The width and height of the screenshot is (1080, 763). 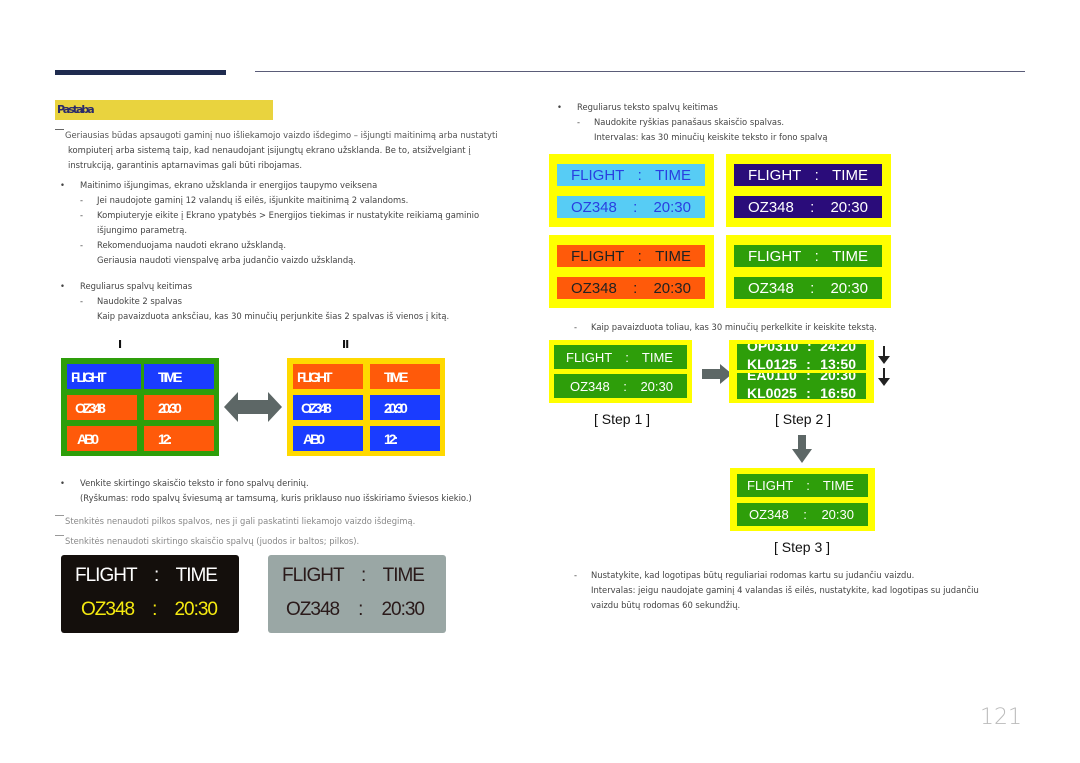 I want to click on step3-label: [ Step 3 ], so click(x=802, y=547).